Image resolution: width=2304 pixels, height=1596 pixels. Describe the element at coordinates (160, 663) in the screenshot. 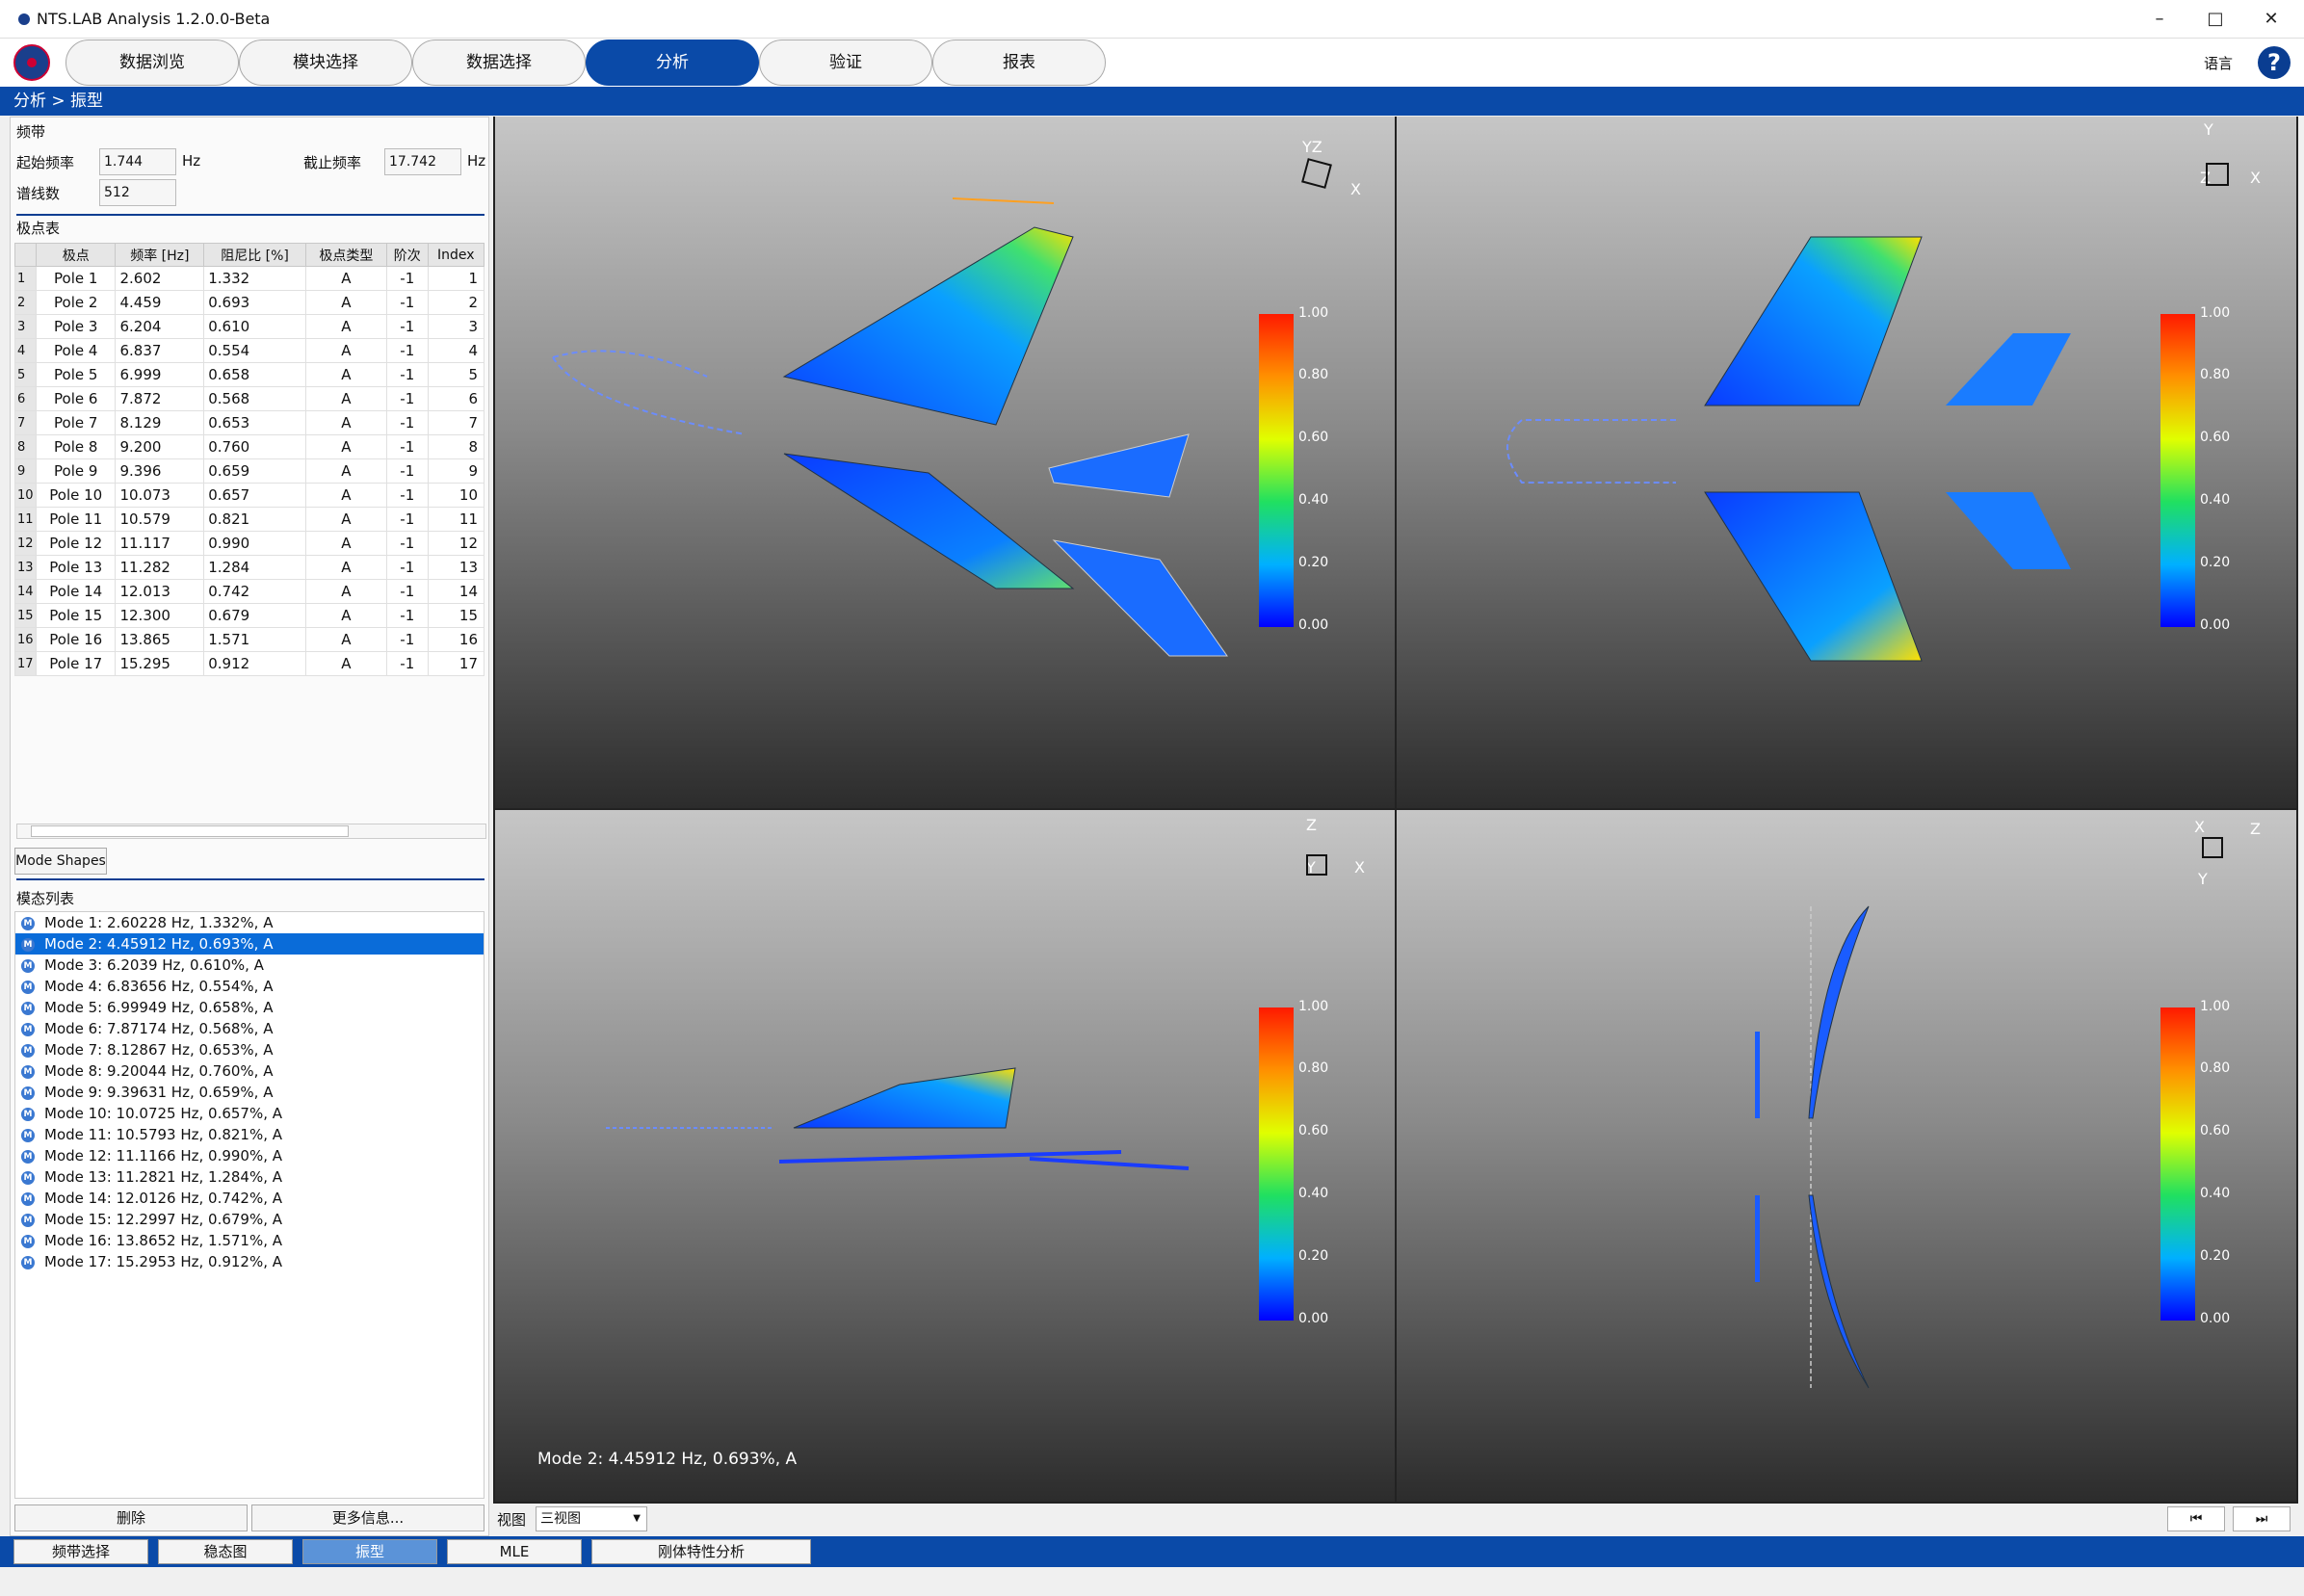

I see `frequency-cell: 15.295` at that location.